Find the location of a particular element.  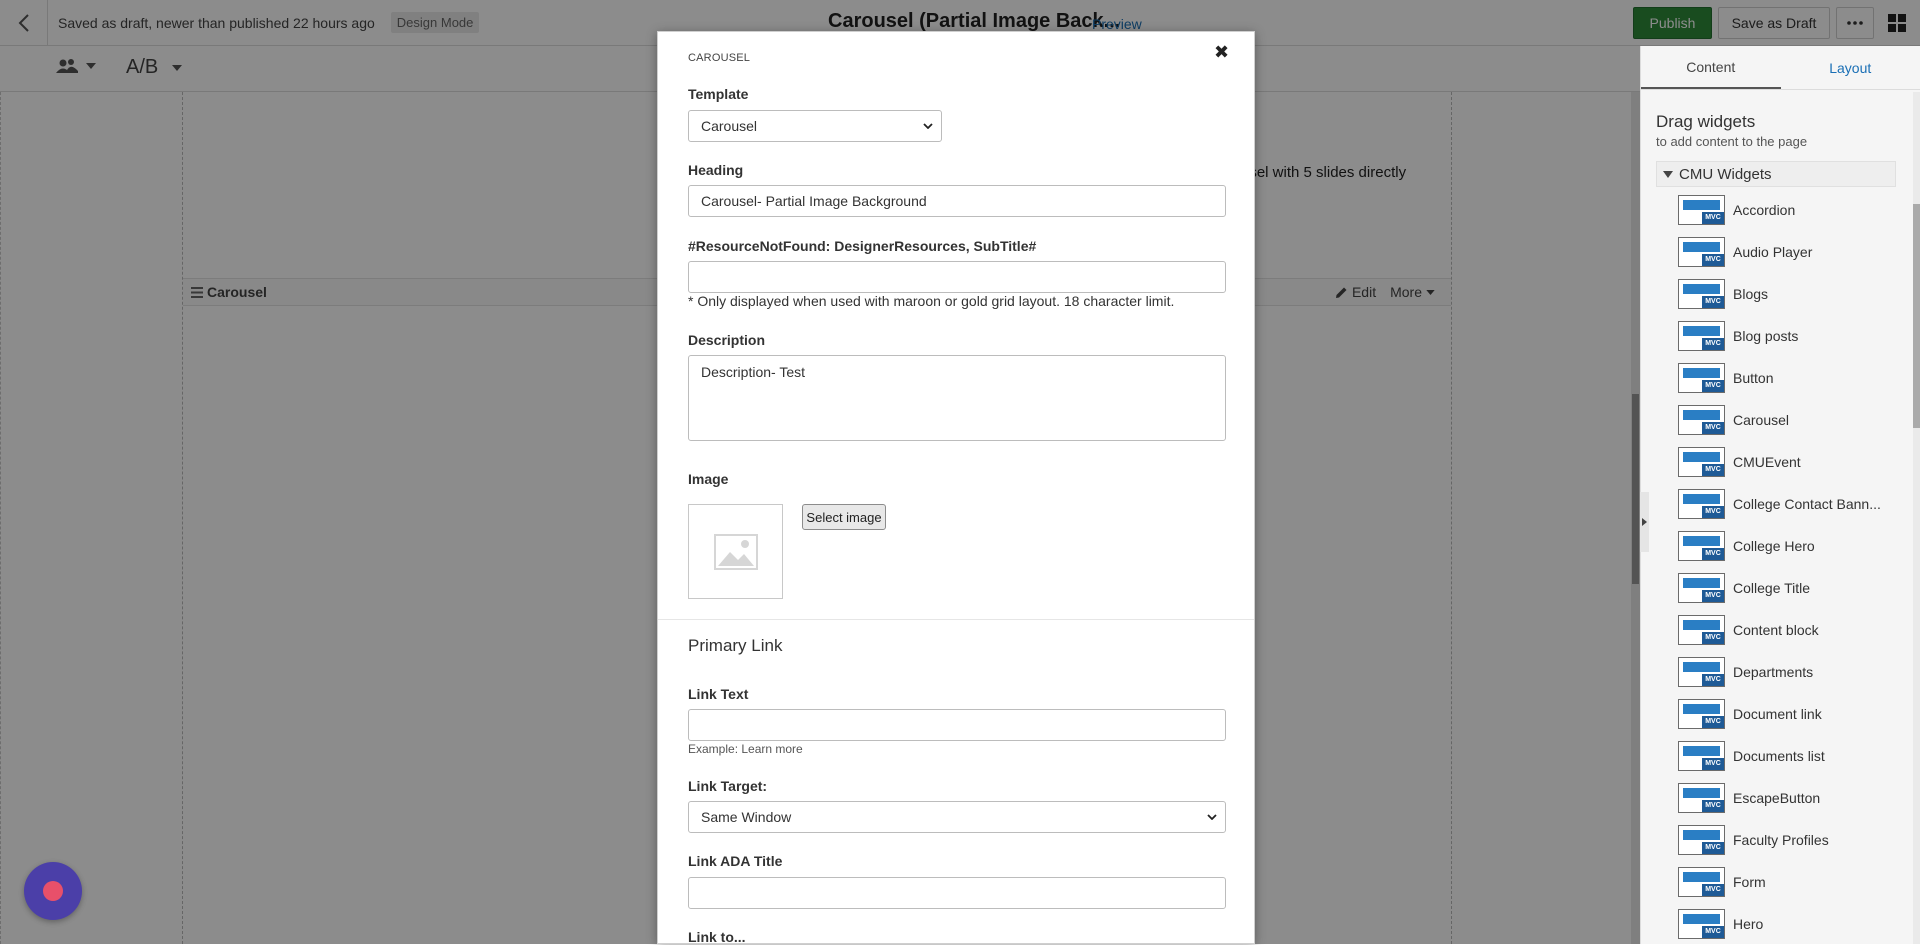

widget-item: MVC Document link is located at coordinates (1780, 714).